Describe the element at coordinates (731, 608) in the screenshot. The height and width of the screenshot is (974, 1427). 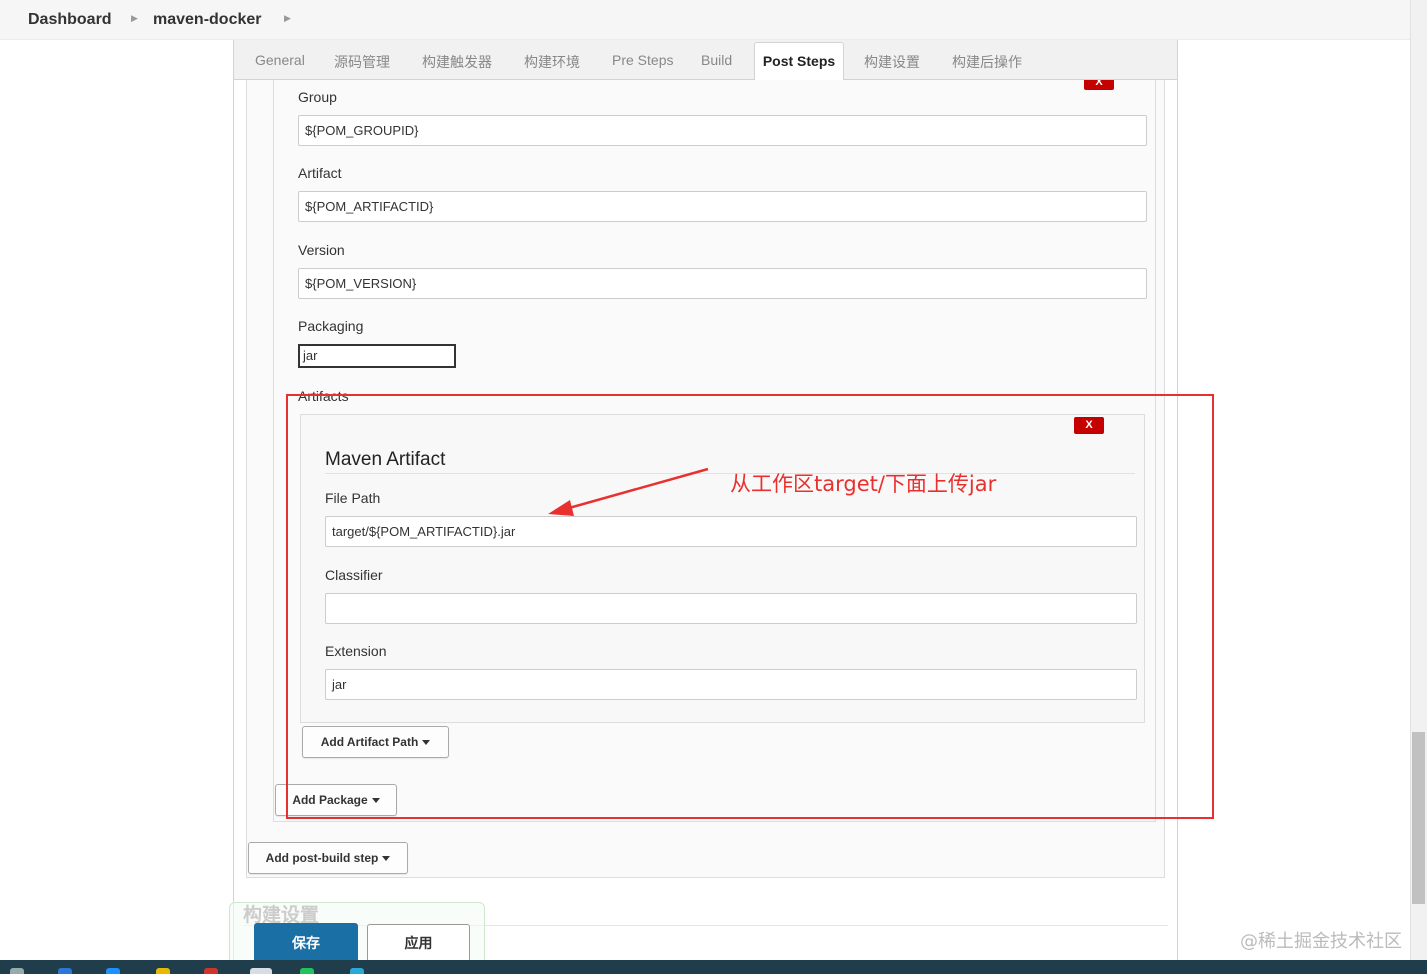
I see `classifier-input` at that location.